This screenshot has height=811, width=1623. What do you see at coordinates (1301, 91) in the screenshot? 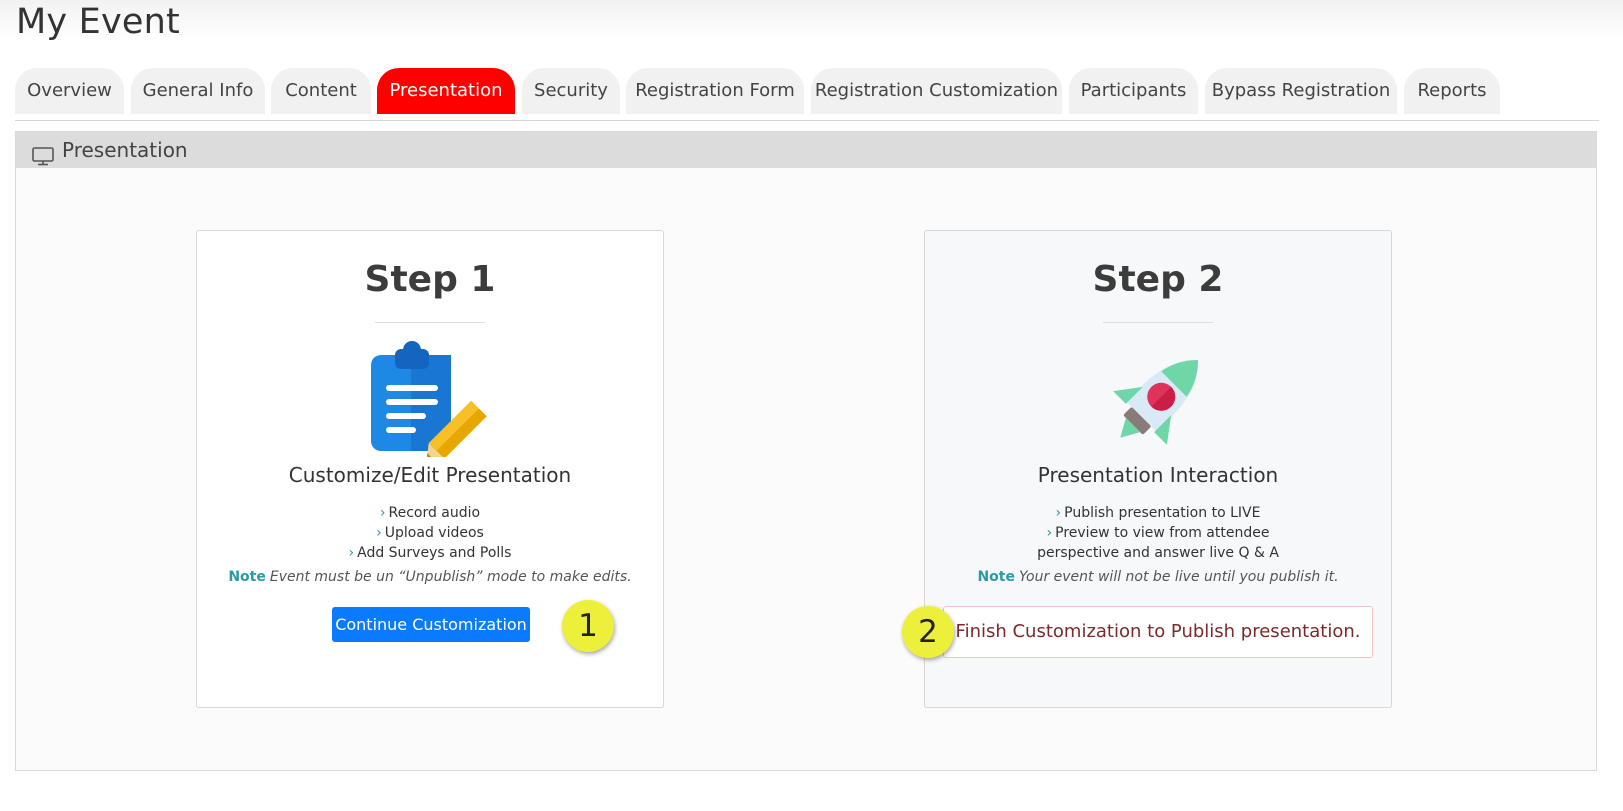
I see `tab-bypass-registration: Bypass Registration` at bounding box center [1301, 91].